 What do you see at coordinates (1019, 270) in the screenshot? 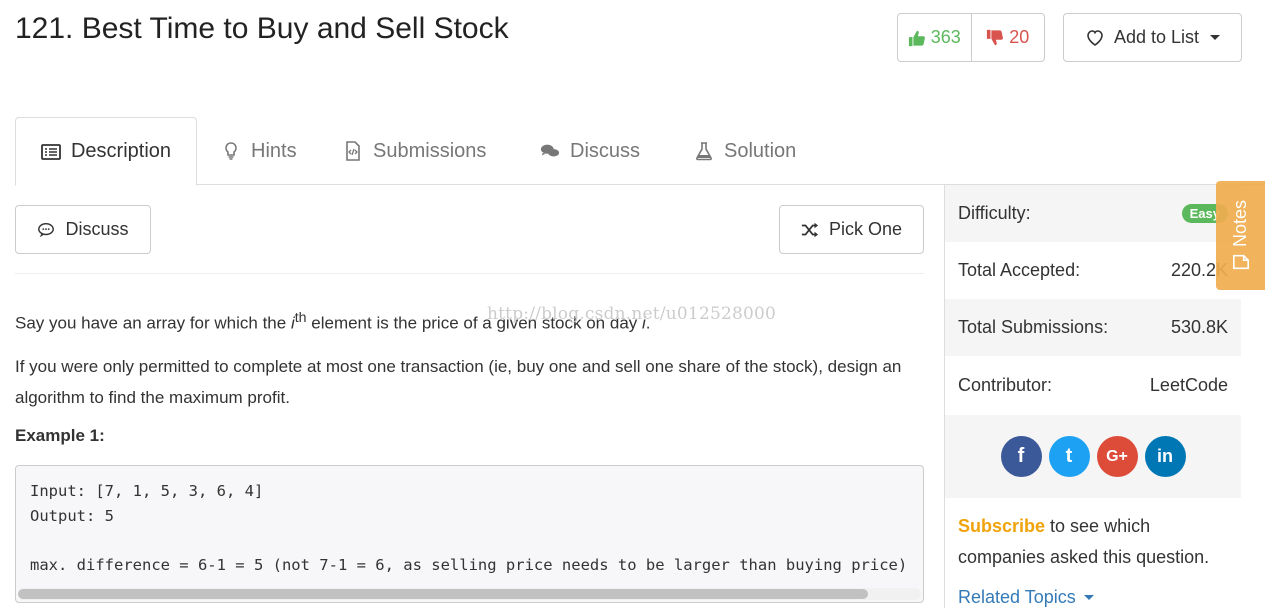
I see `accepted-label: Total Accepted:` at bounding box center [1019, 270].